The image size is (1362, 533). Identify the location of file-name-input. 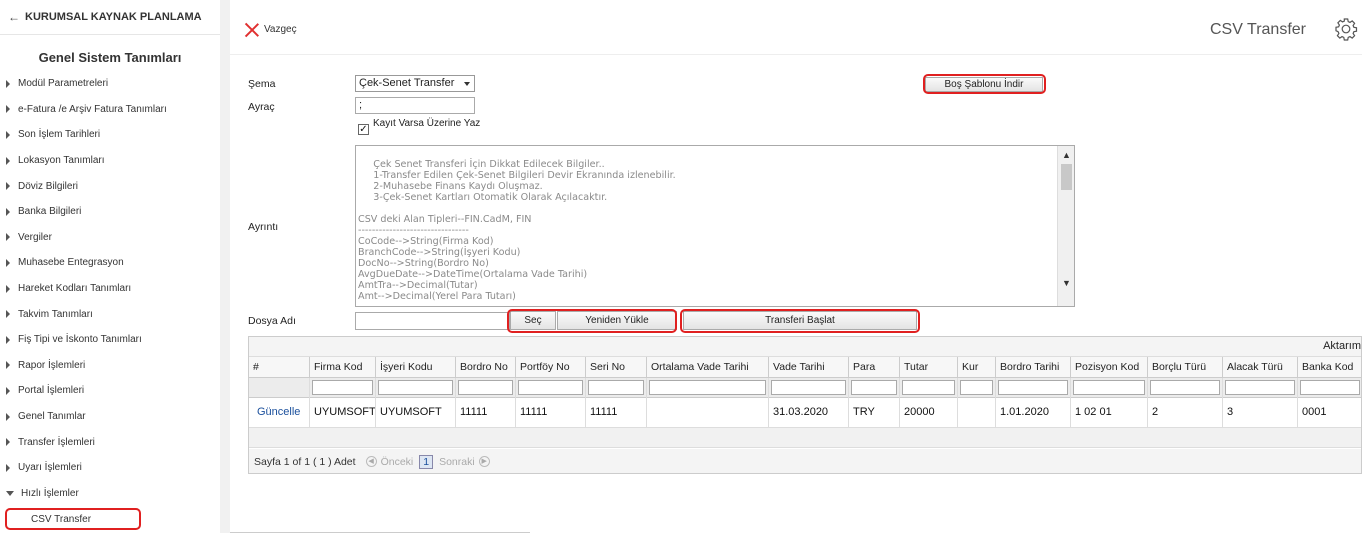
(432, 321).